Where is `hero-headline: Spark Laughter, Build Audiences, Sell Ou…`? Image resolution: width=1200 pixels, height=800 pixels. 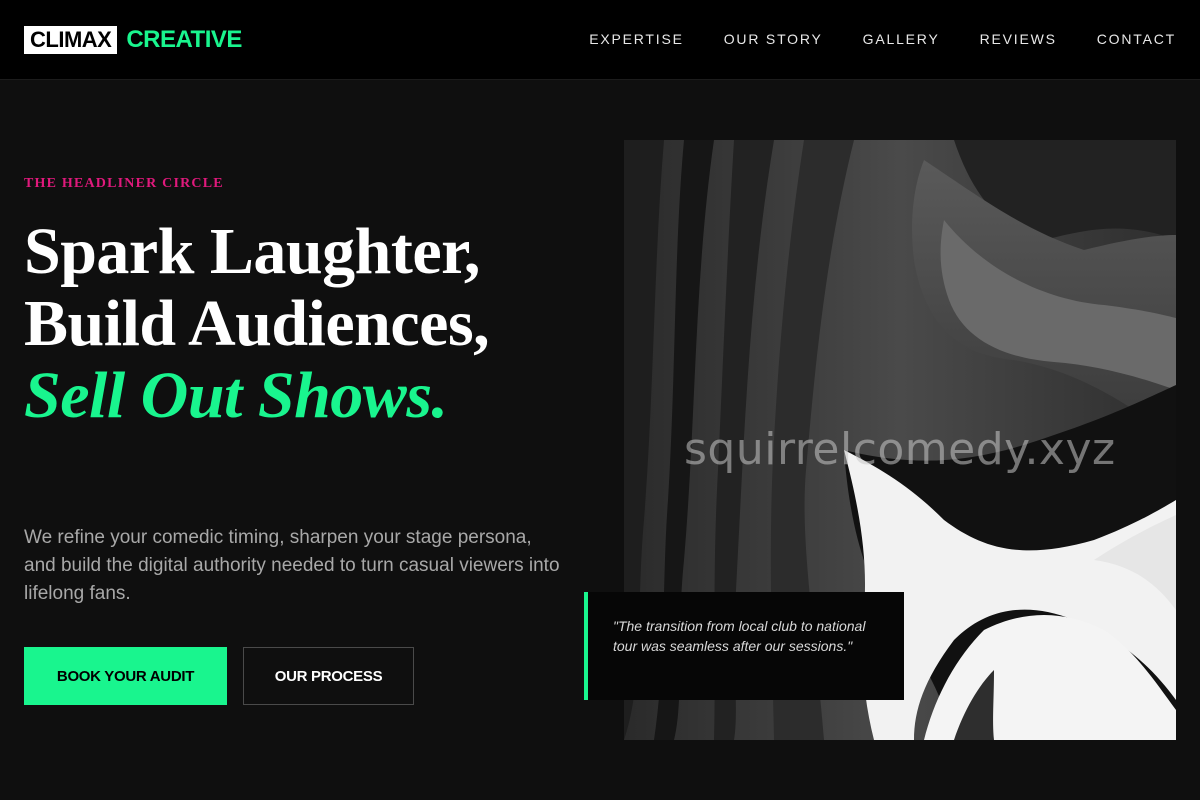
hero-headline: Spark Laughter, Build Audiences, Sell Ou… is located at coordinates (304, 324).